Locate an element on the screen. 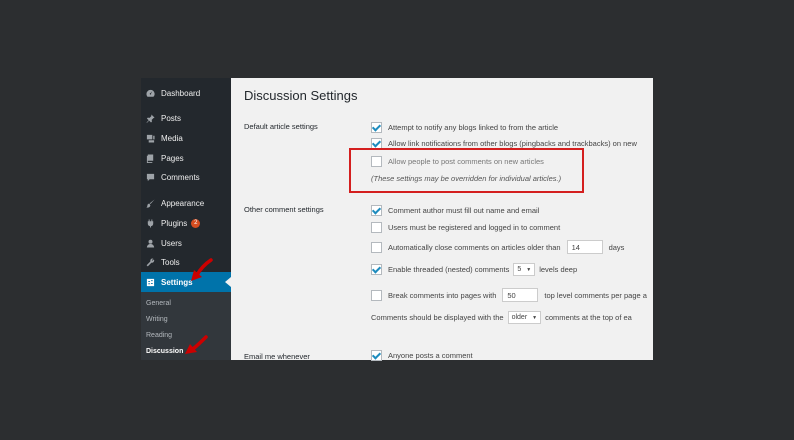 The image size is (794, 440). submenu-item-reading: Reading is located at coordinates (159, 335).